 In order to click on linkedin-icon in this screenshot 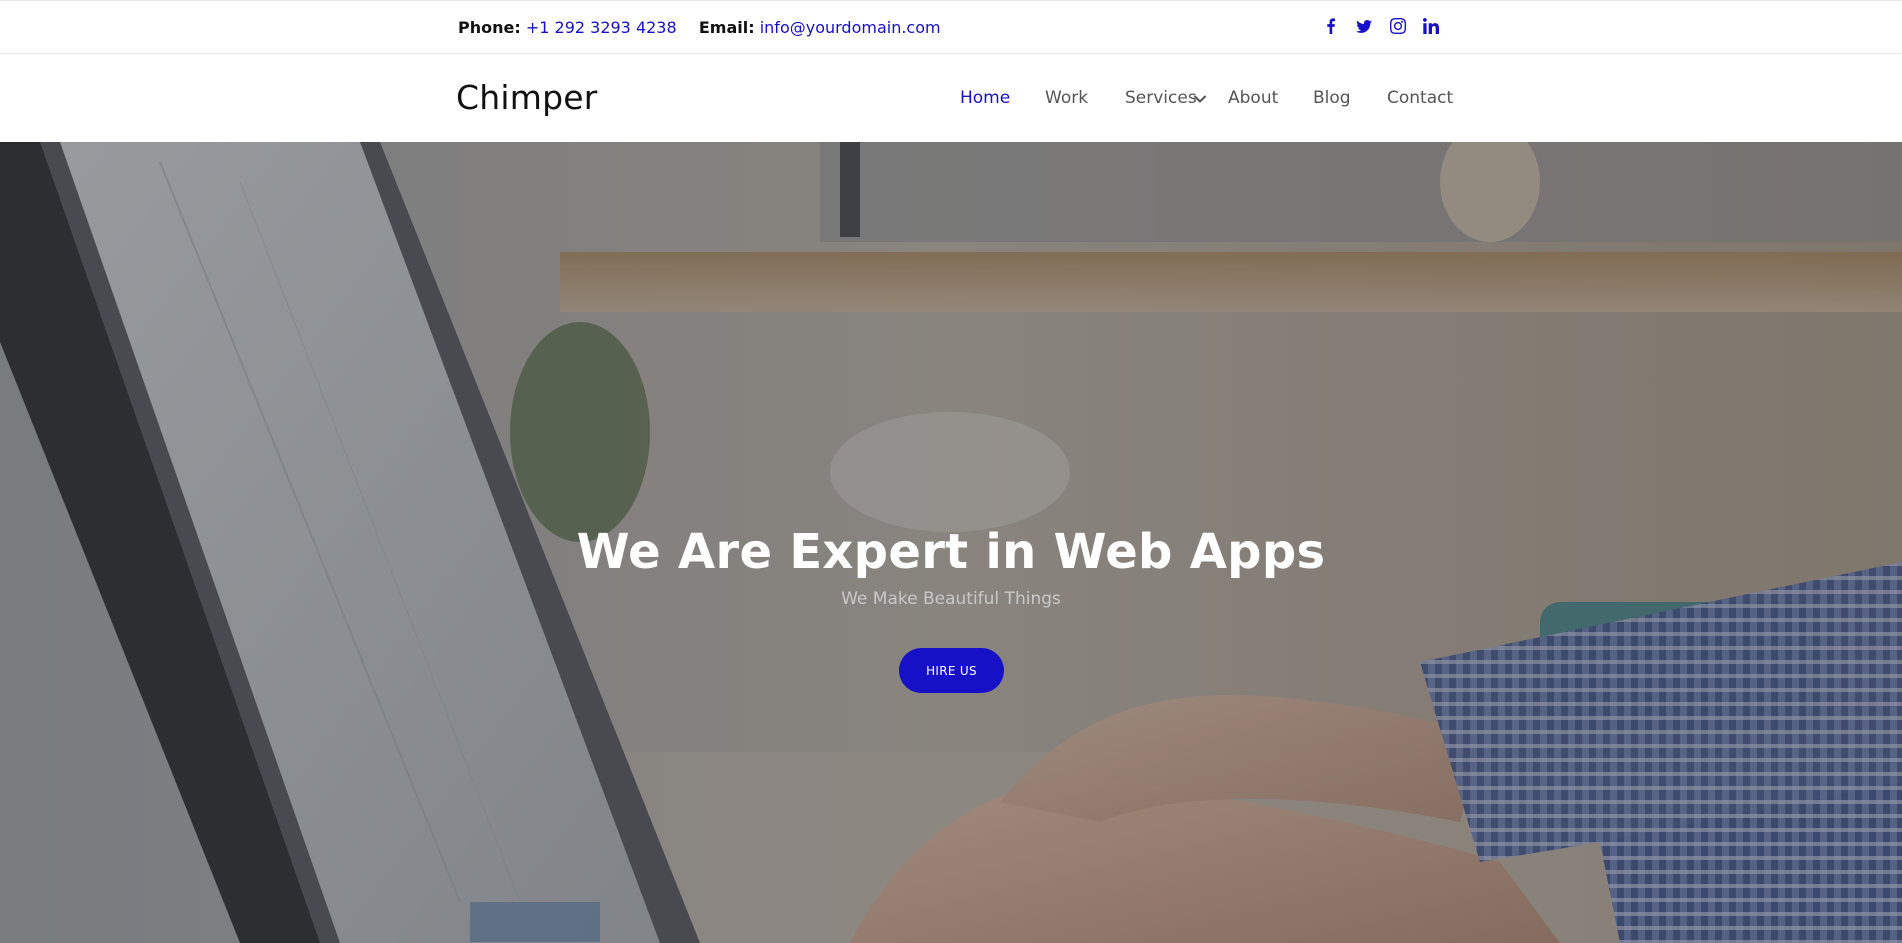, I will do `click(1431, 26)`.